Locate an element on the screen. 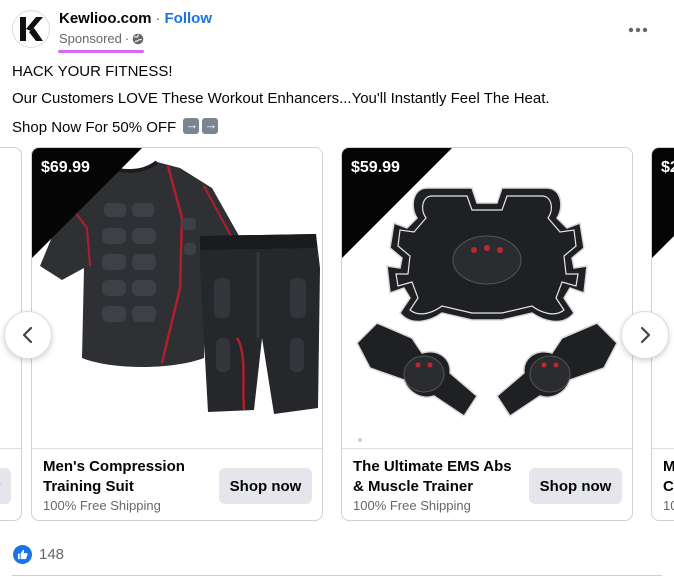 This screenshot has width=674, height=577. reaction-count: 148 is located at coordinates (51, 554).